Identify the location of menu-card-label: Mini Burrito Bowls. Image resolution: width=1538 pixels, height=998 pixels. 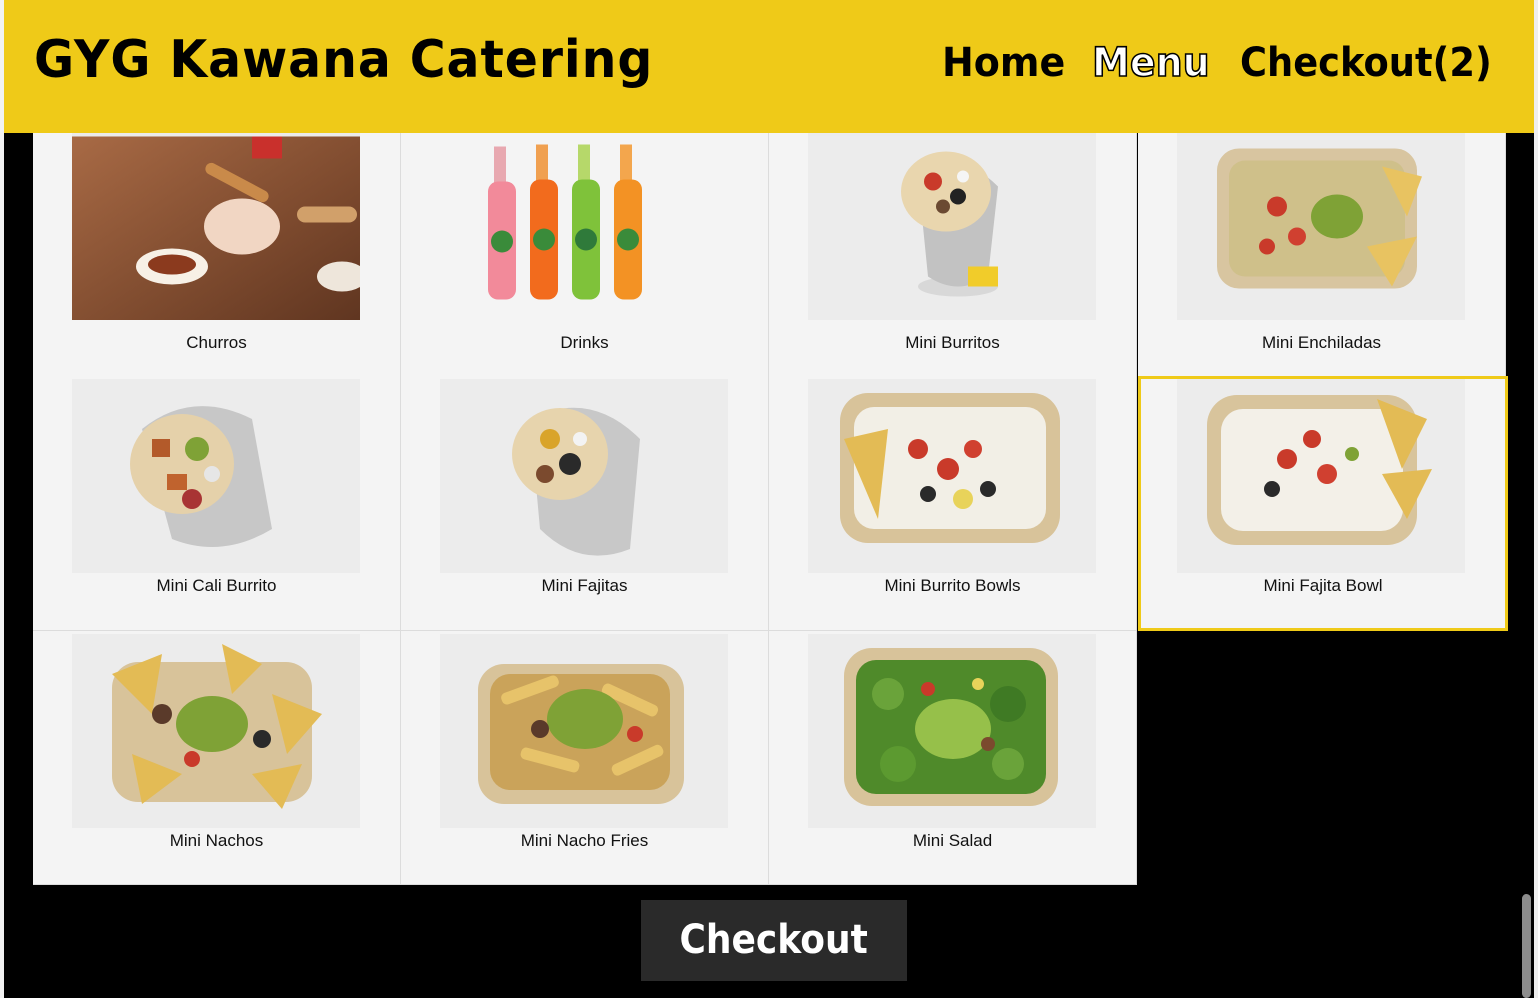
(952, 585).